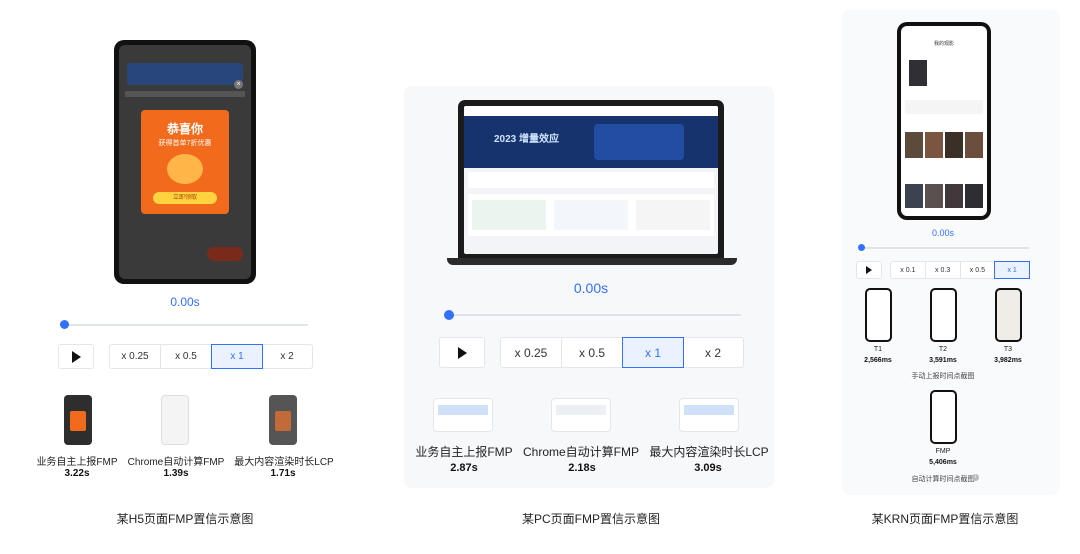  What do you see at coordinates (186, 356) in the screenshot?
I see `h5-speed-option: x 0.5` at bounding box center [186, 356].